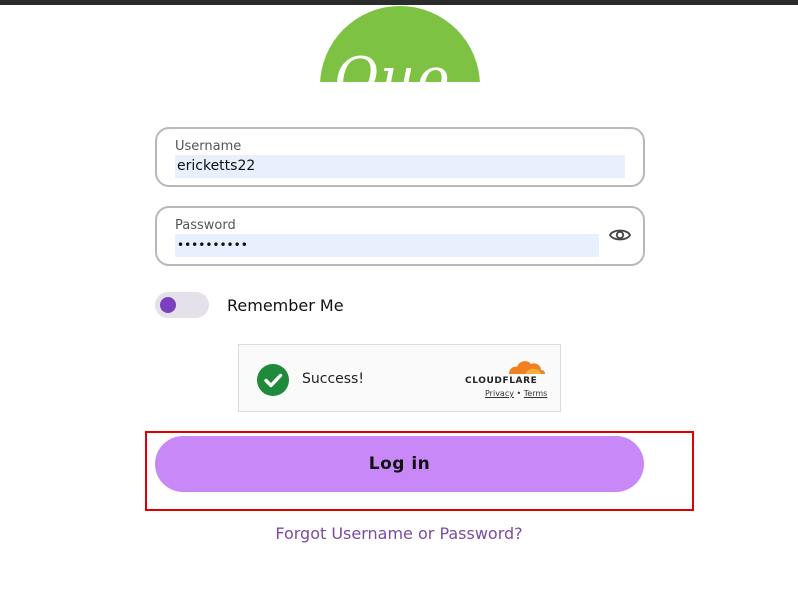 The height and width of the screenshot is (603, 798). Describe the element at coordinates (285, 305) in the screenshot. I see `remember-me-label: Remember Me` at that location.